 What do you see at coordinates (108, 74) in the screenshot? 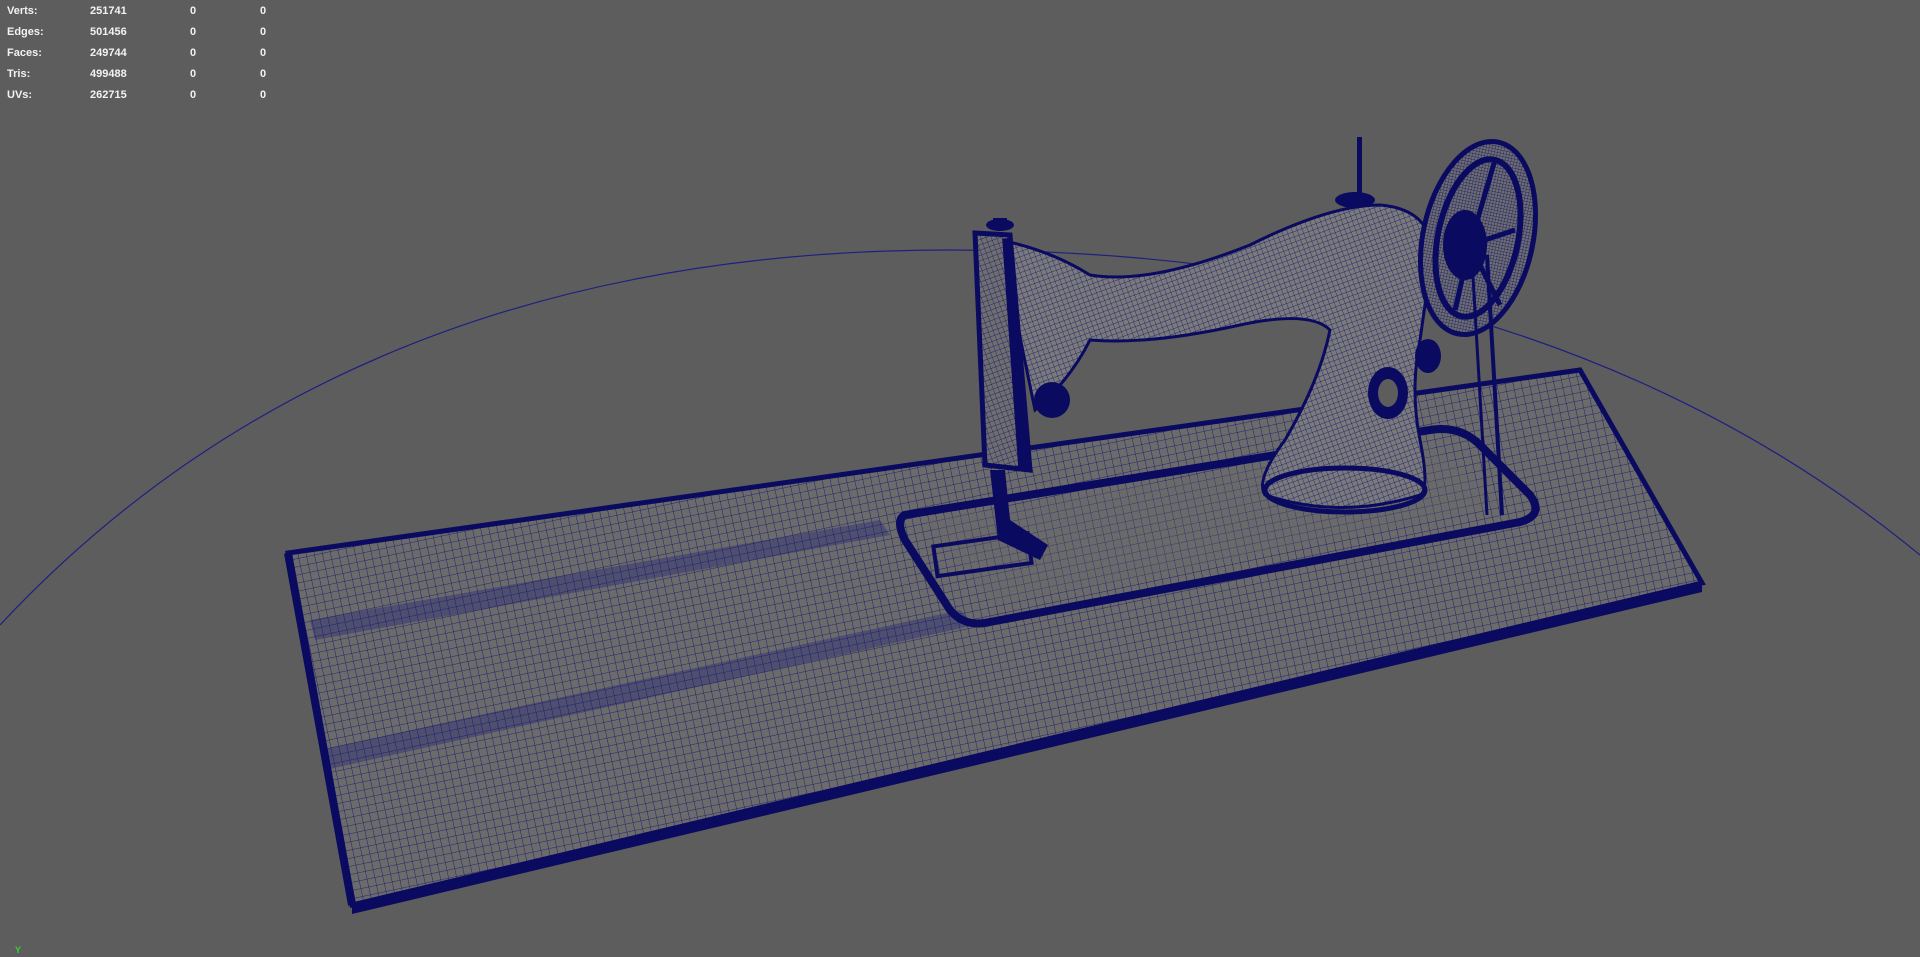
I see `hud-stat-total: 499488` at bounding box center [108, 74].